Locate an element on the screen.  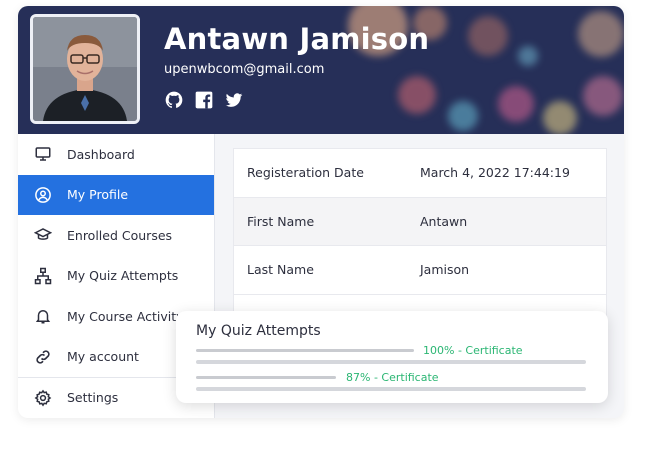
table-row: First Name Antawn is located at coordinates (420, 221).